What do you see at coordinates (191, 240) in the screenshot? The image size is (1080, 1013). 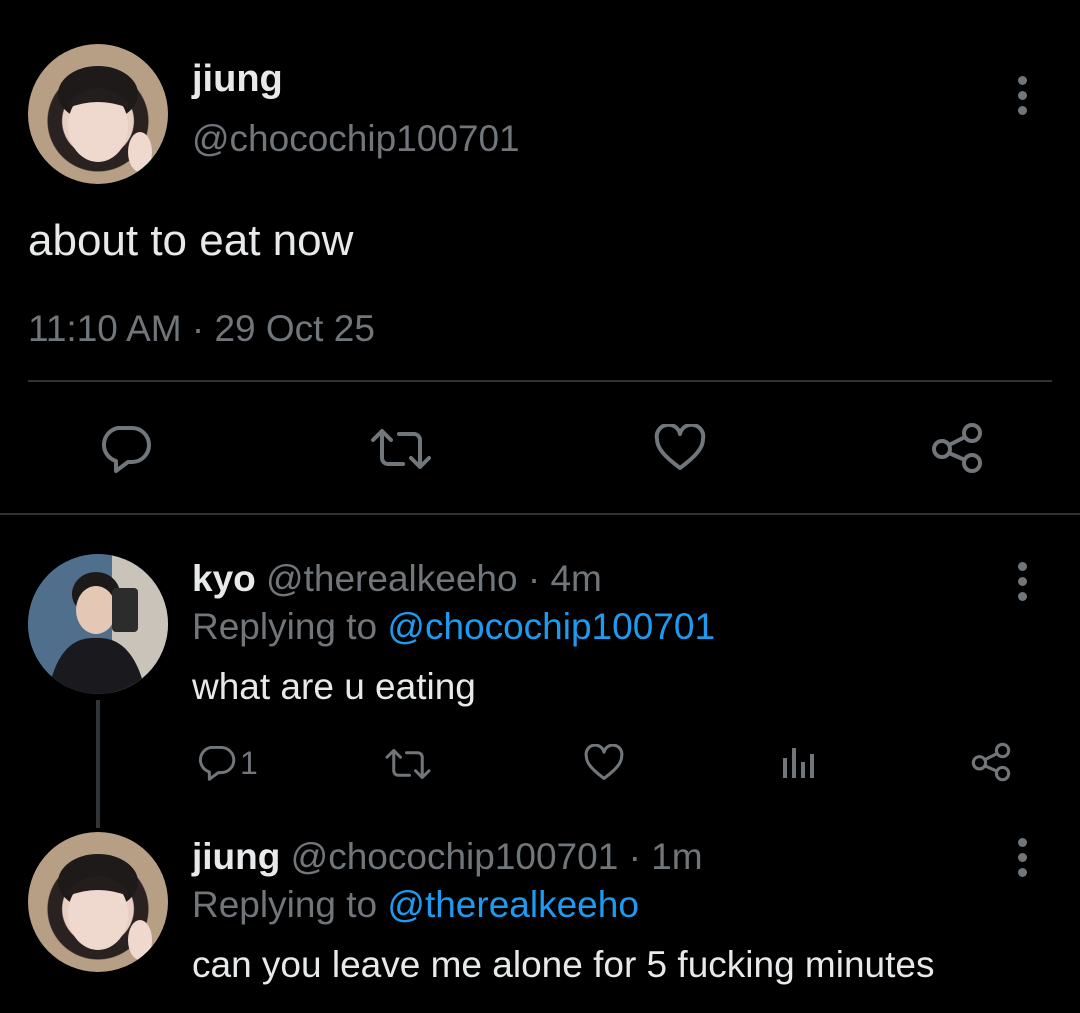 I see `tweet-text: about to eat now` at bounding box center [191, 240].